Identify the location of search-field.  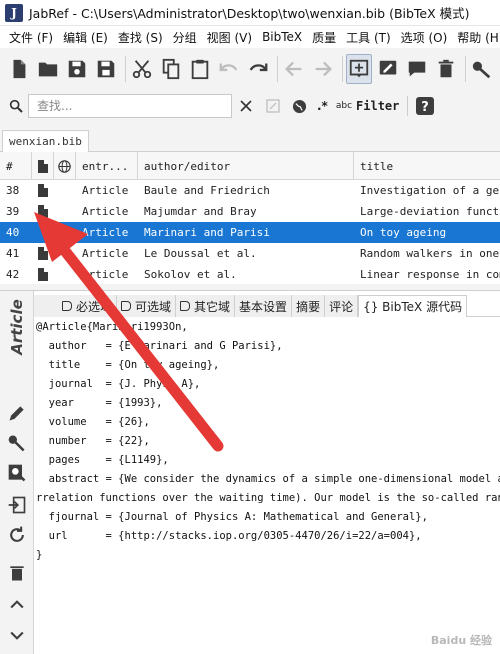
(130, 106).